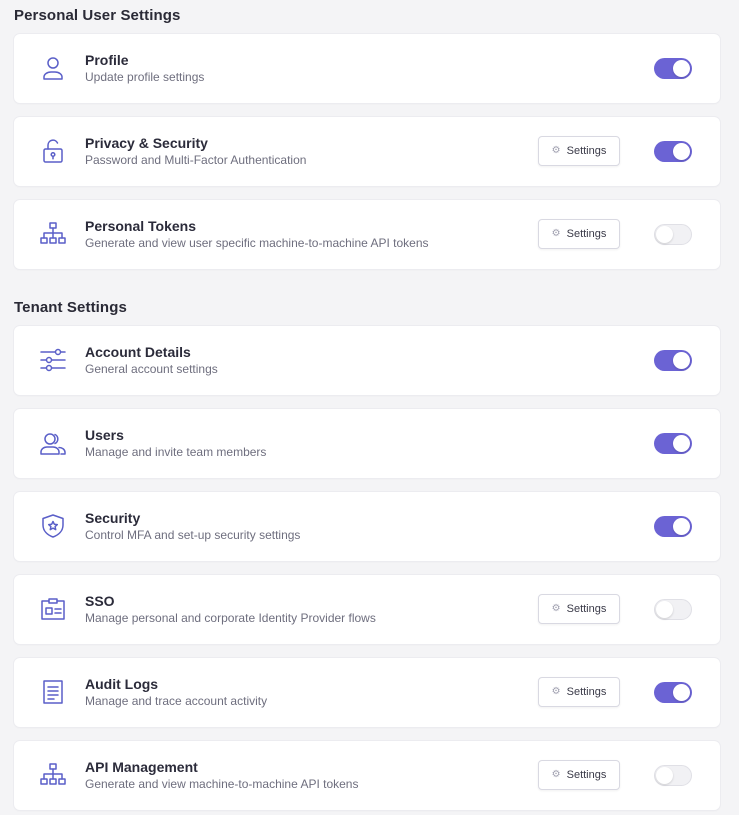 This screenshot has width=739, height=815. I want to click on privacy-security-toggle, so click(673, 151).